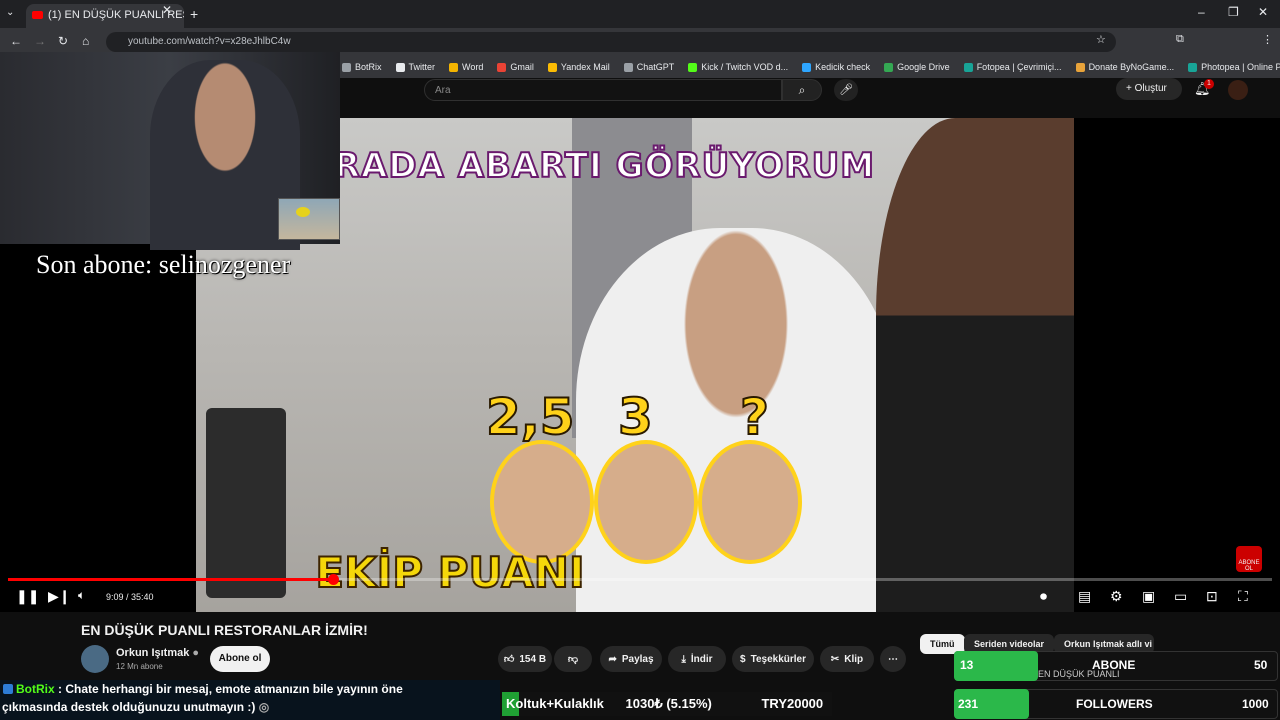 The width and height of the screenshot is (1280, 720). What do you see at coordinates (16, 41) in the screenshot?
I see `back-icon: ←` at bounding box center [16, 41].